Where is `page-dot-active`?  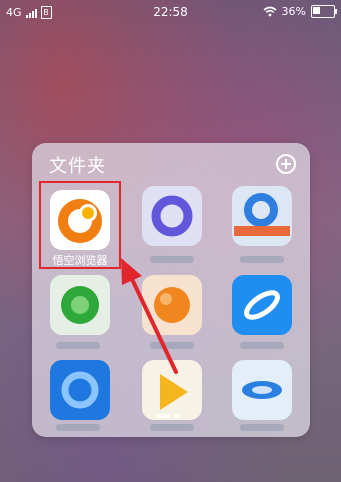
page-dot-active is located at coordinates (163, 416).